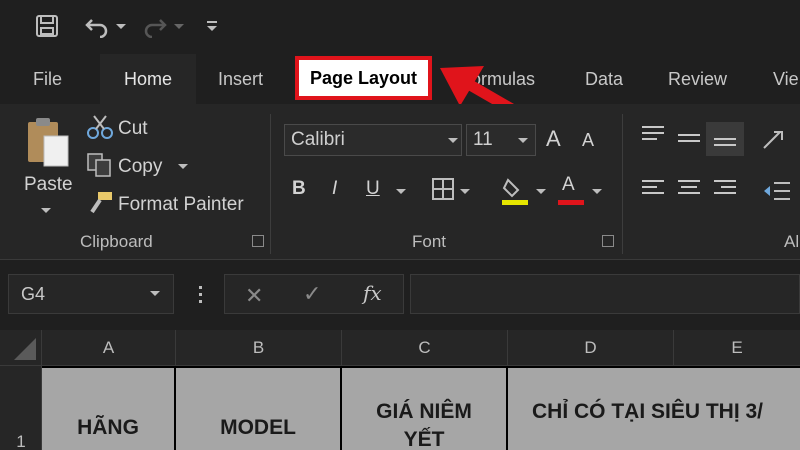 Image resolution: width=800 pixels, height=450 pixels. Describe the element at coordinates (100, 165) in the screenshot. I see `copy-icon` at that location.